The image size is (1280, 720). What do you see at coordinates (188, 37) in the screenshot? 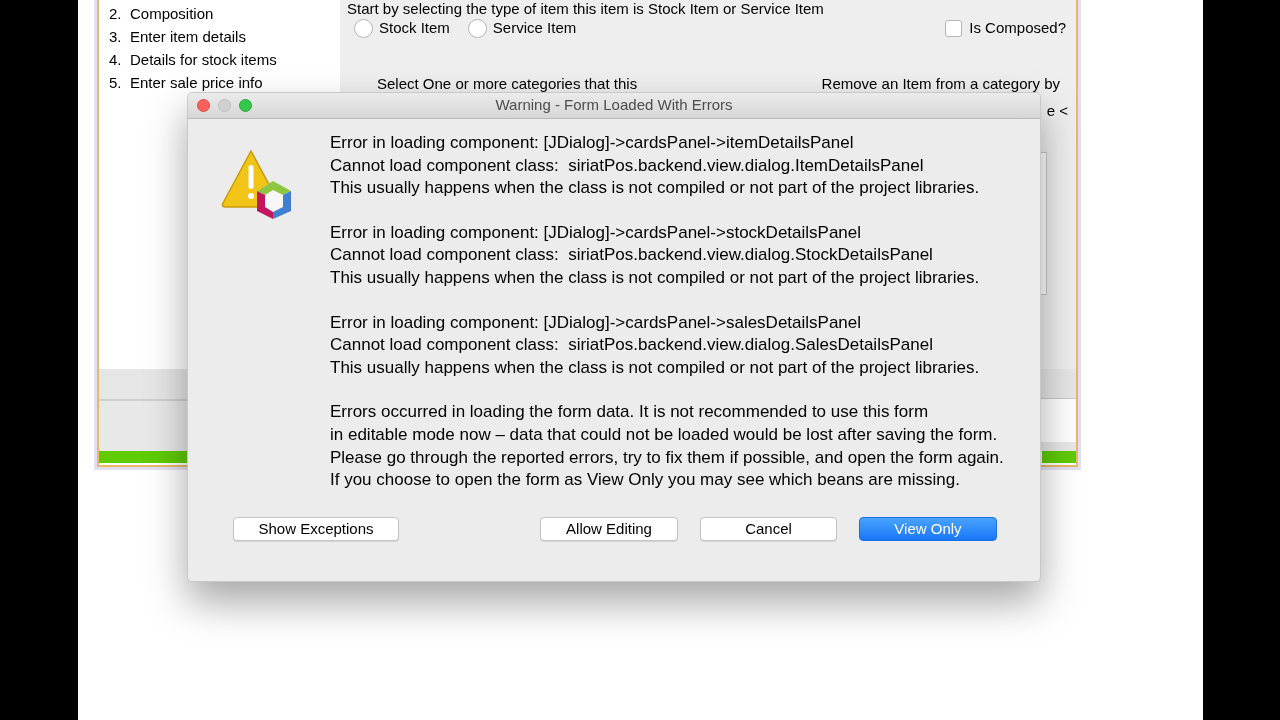
I see `step-label: Enter item details` at bounding box center [188, 37].